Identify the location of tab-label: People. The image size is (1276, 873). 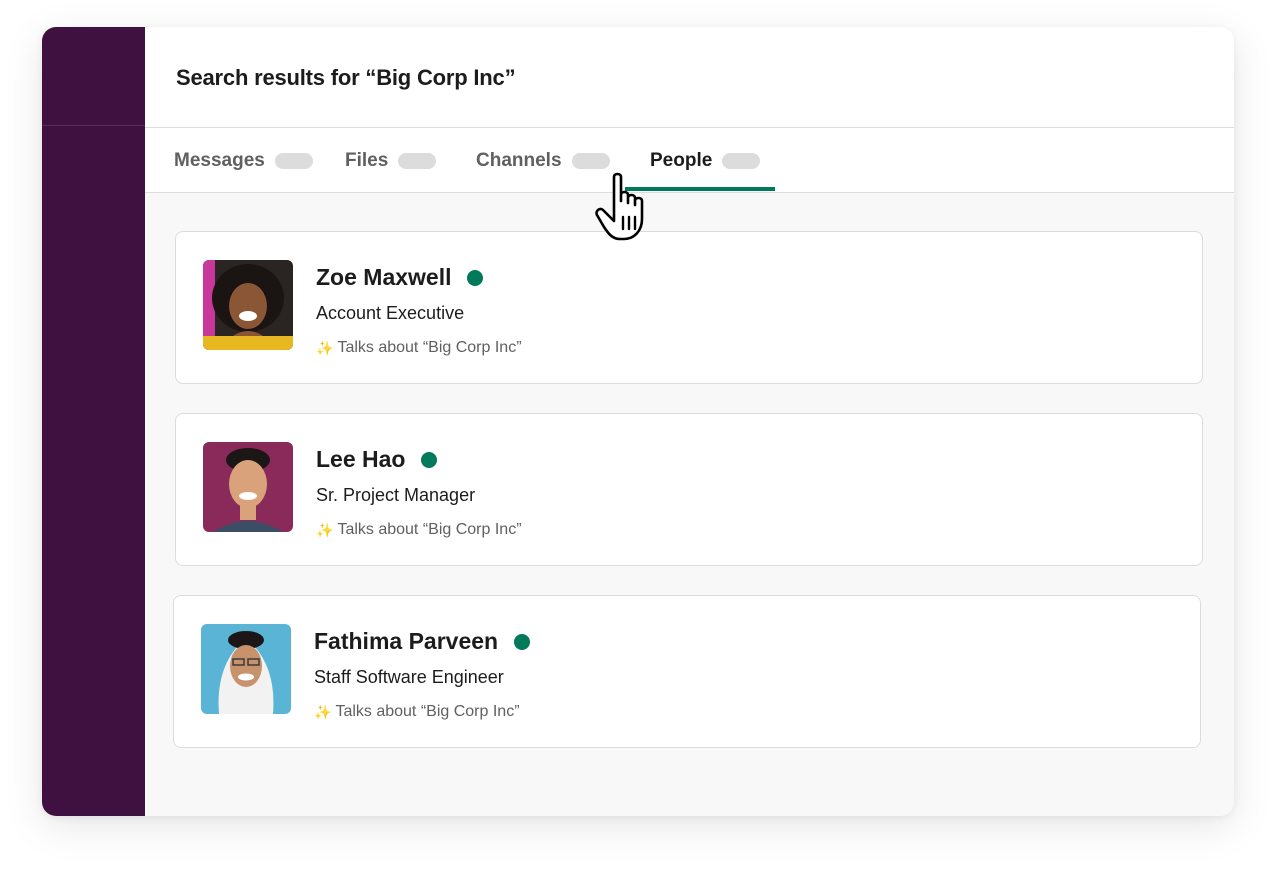
(681, 160).